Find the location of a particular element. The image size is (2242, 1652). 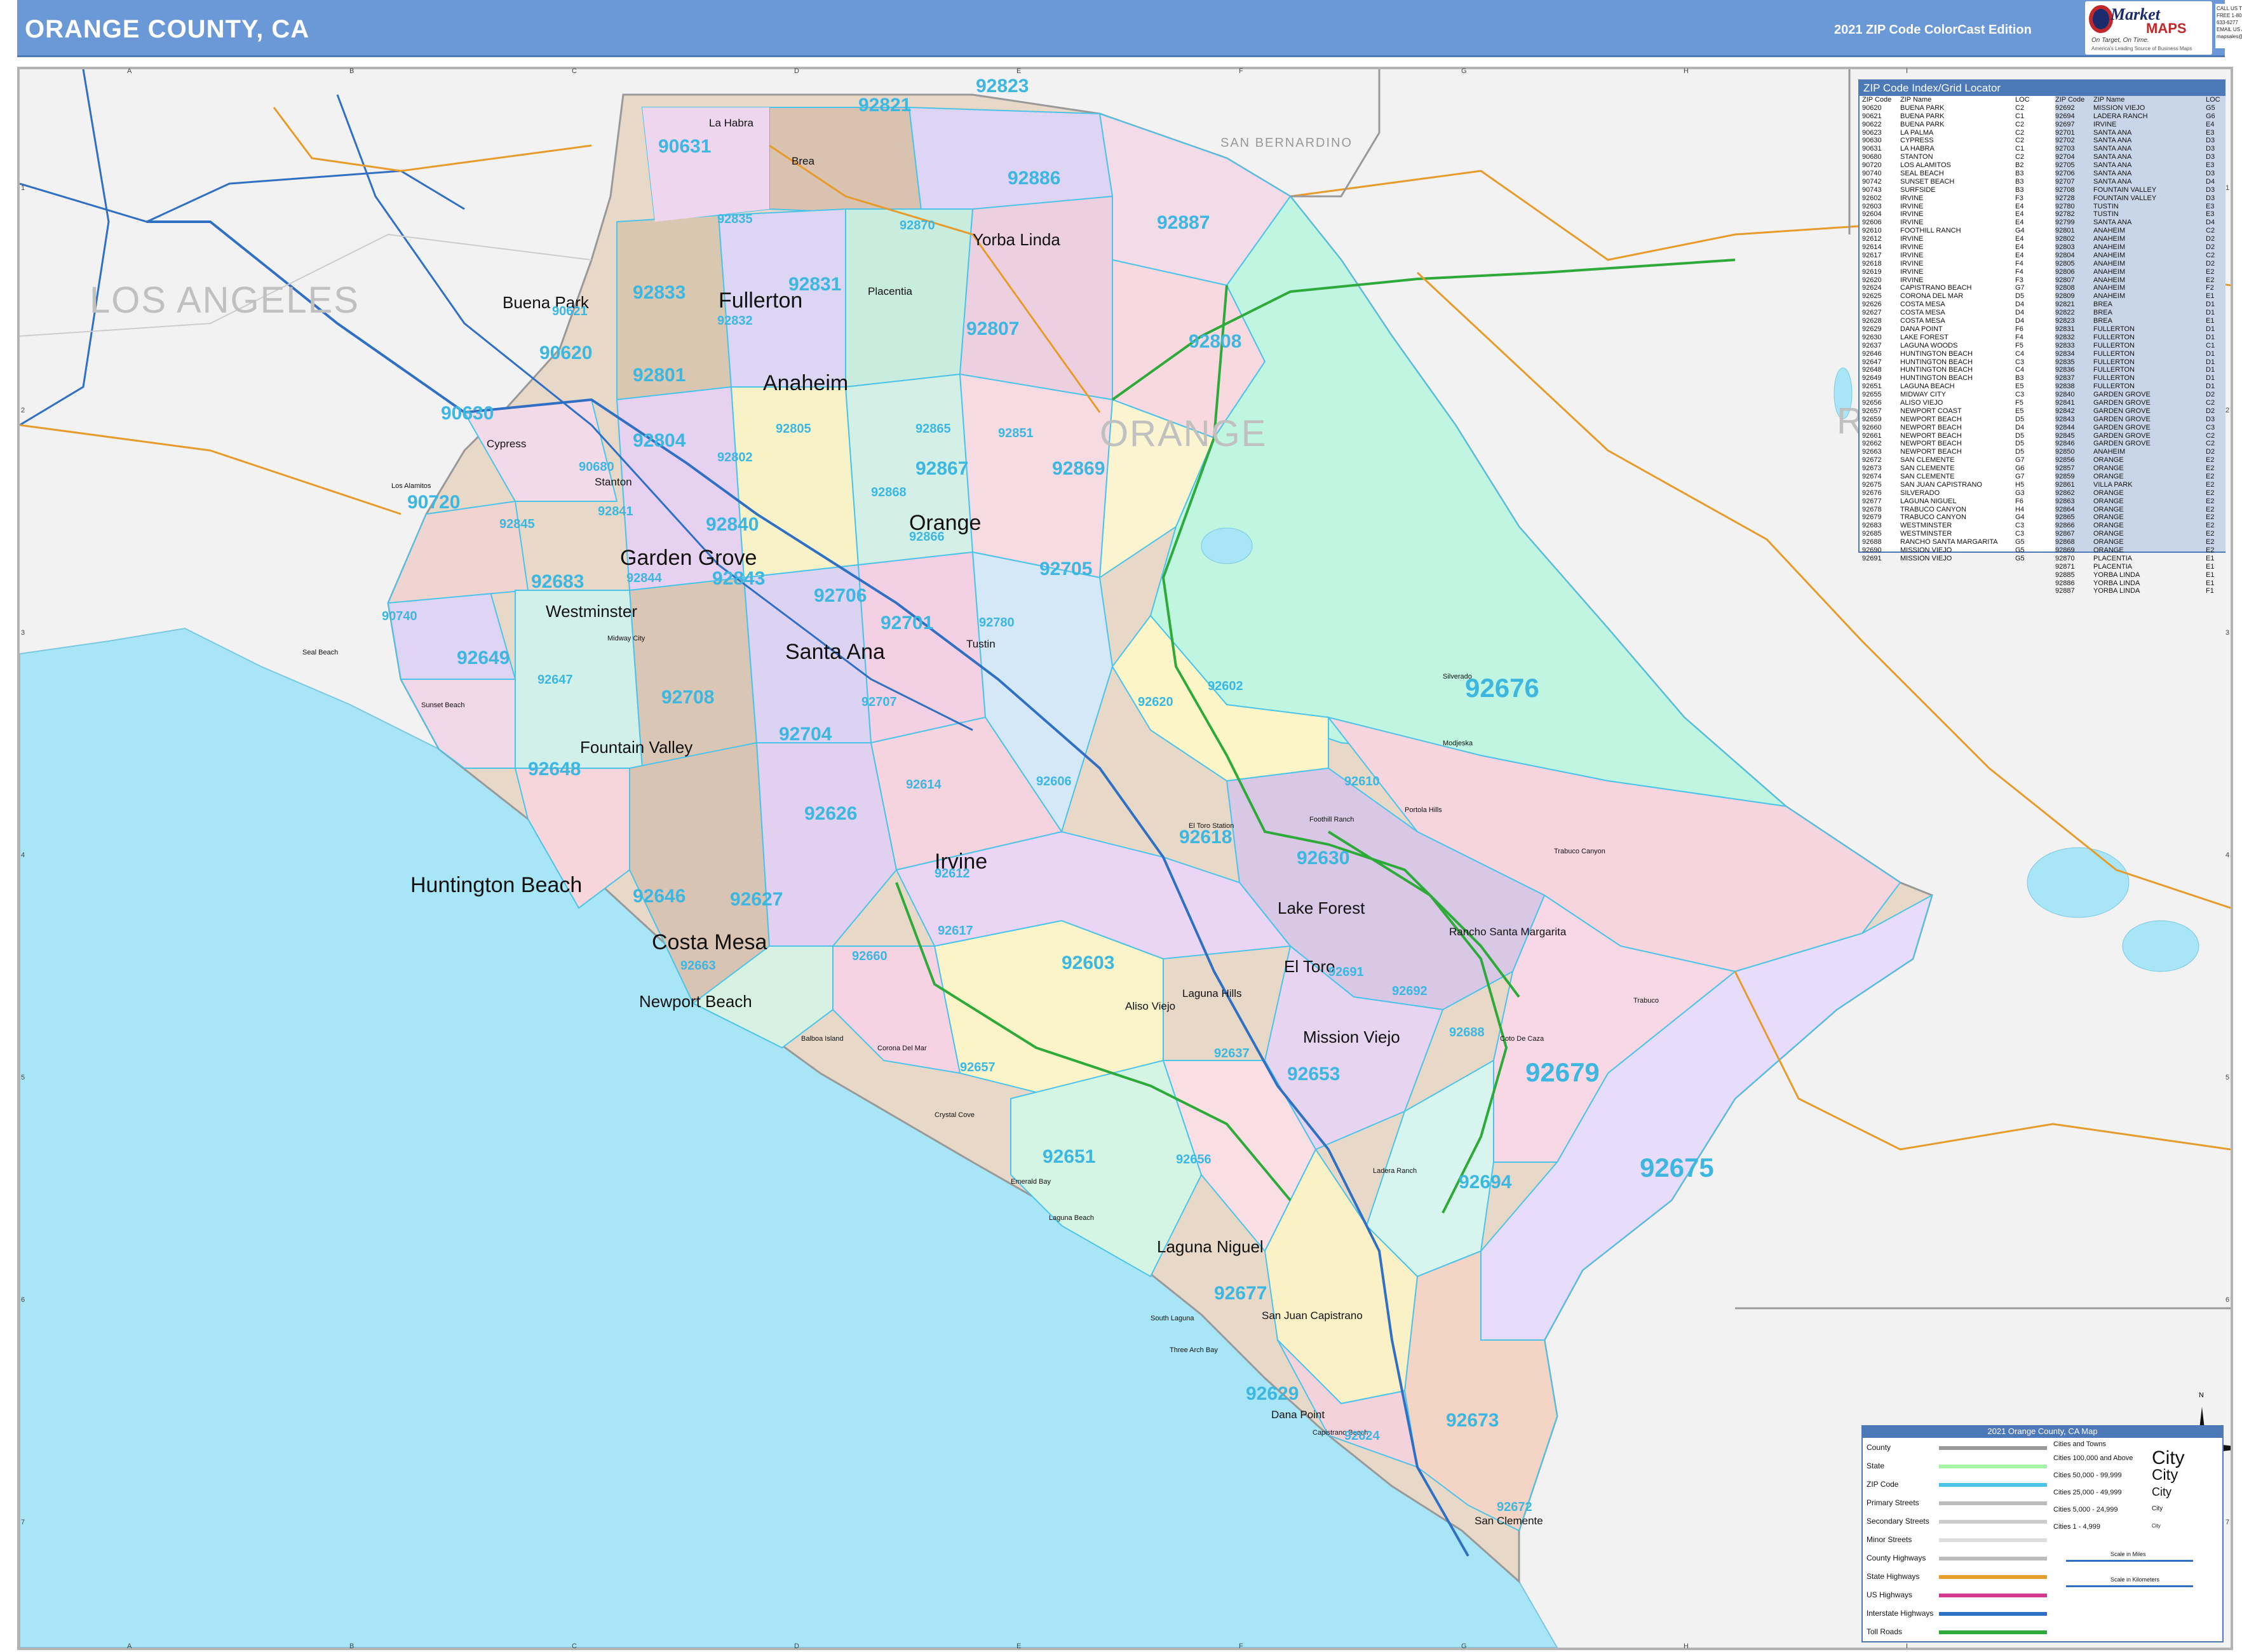

zip-index-cell: PLACENTIA is located at coordinates (2113, 558).